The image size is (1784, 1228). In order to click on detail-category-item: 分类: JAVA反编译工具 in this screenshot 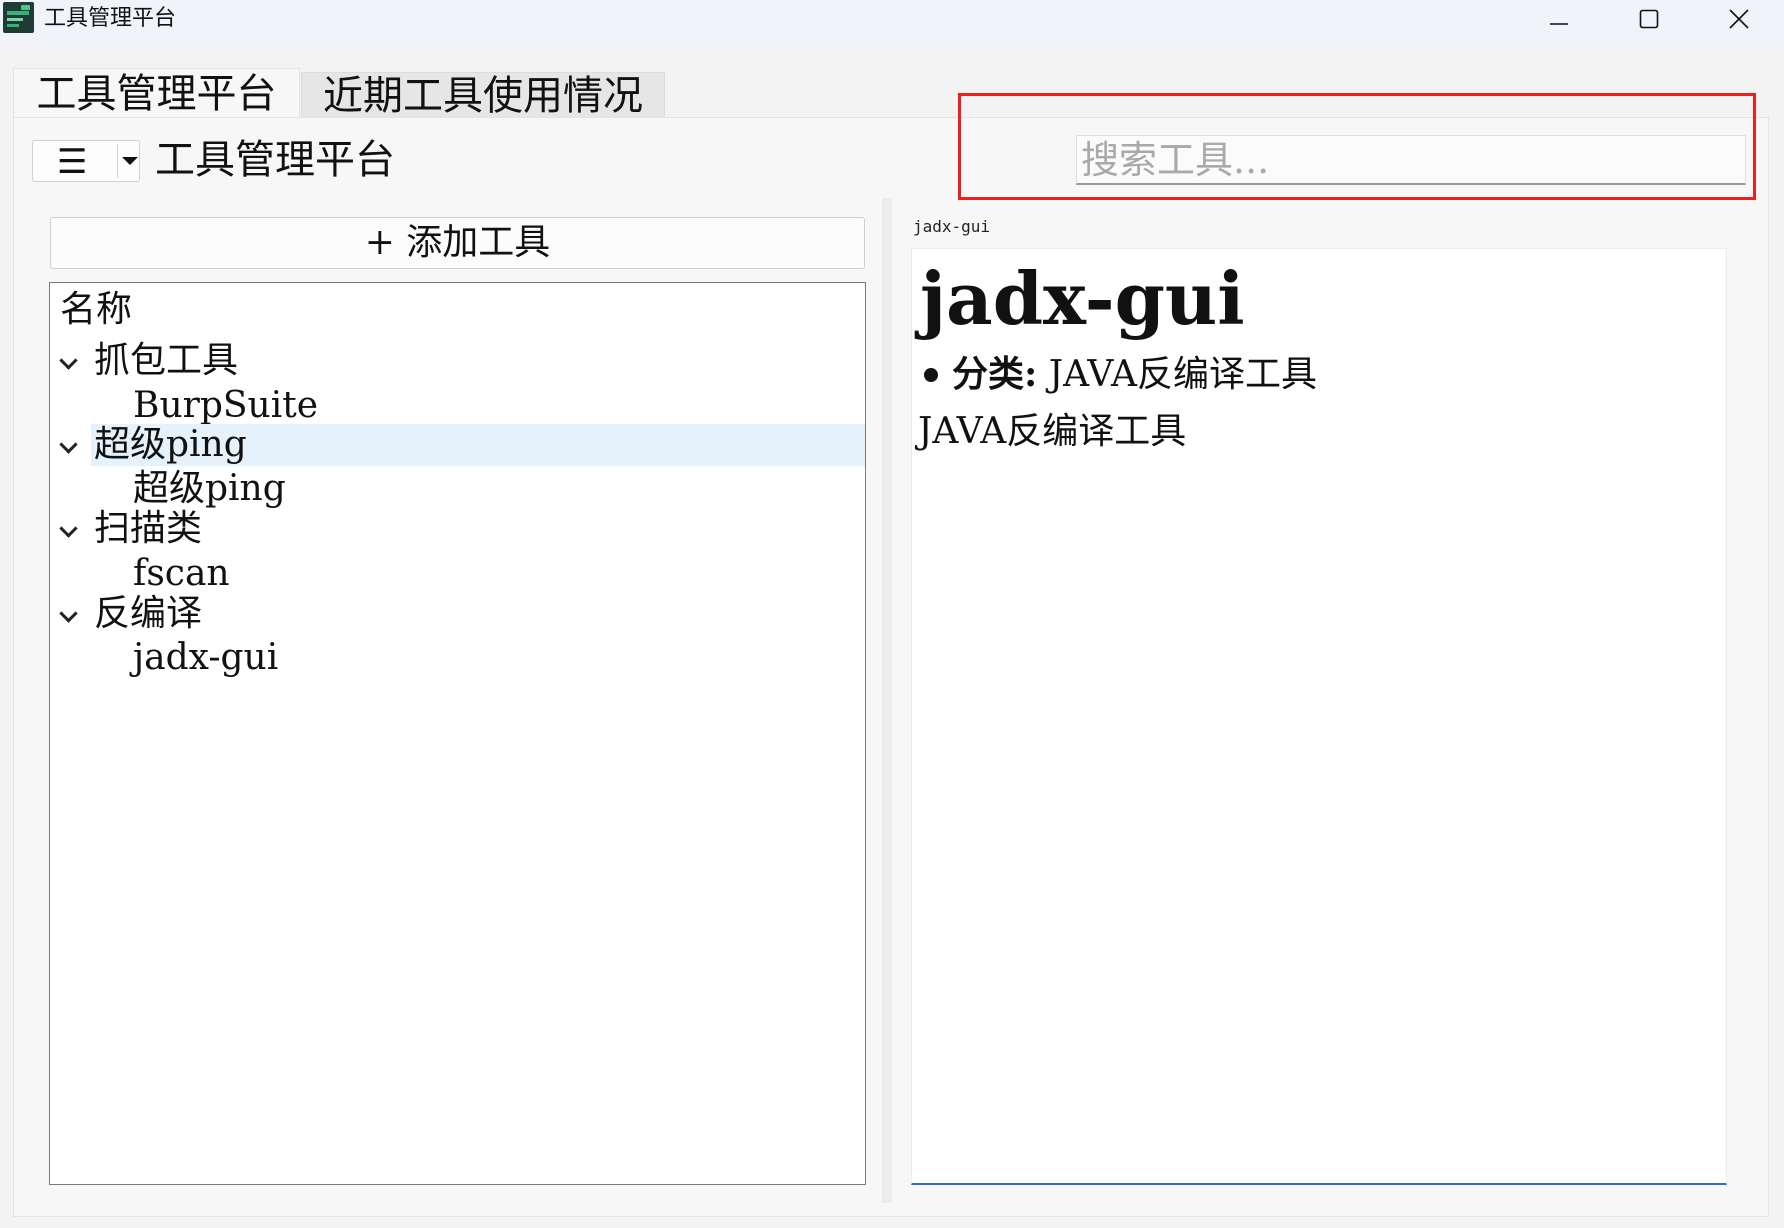, I will do `click(1118, 374)`.